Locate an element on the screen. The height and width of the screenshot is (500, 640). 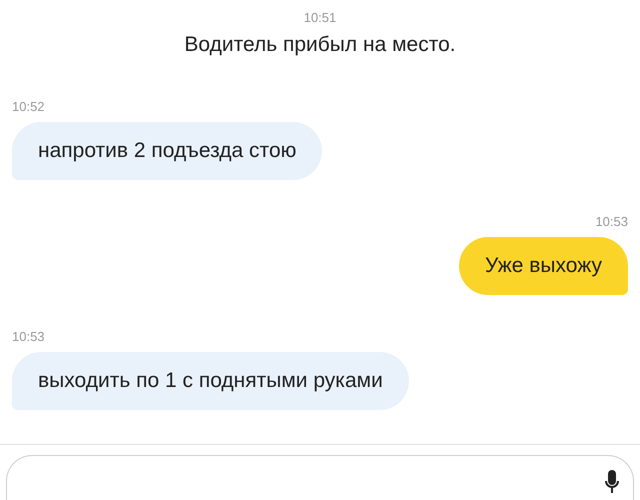
microphone-icon is located at coordinates (612, 482).